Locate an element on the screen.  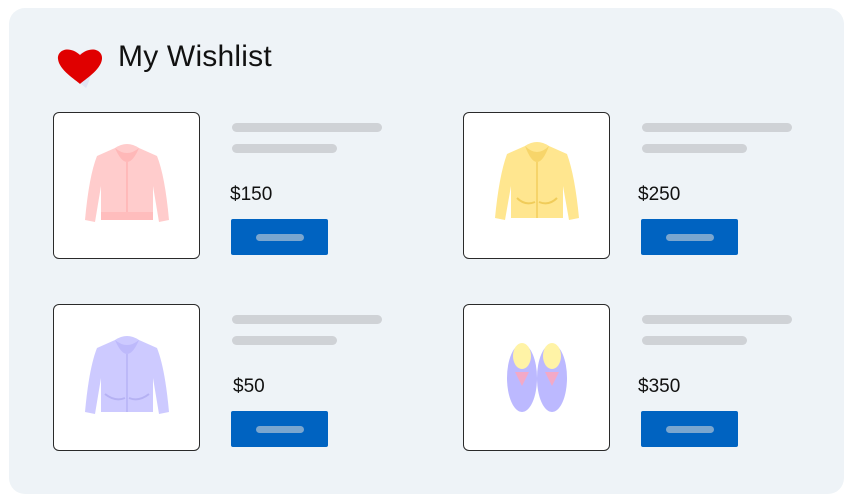
item-price: $50 is located at coordinates (249, 386).